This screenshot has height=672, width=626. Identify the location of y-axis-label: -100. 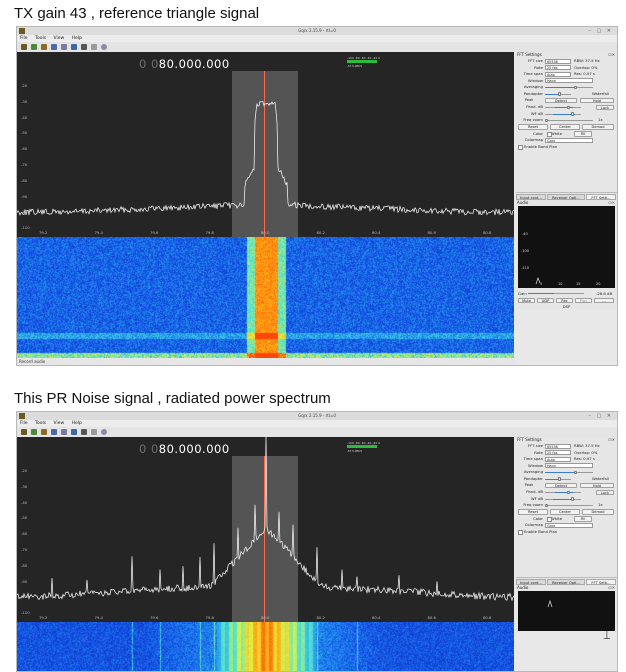
(25, 212).